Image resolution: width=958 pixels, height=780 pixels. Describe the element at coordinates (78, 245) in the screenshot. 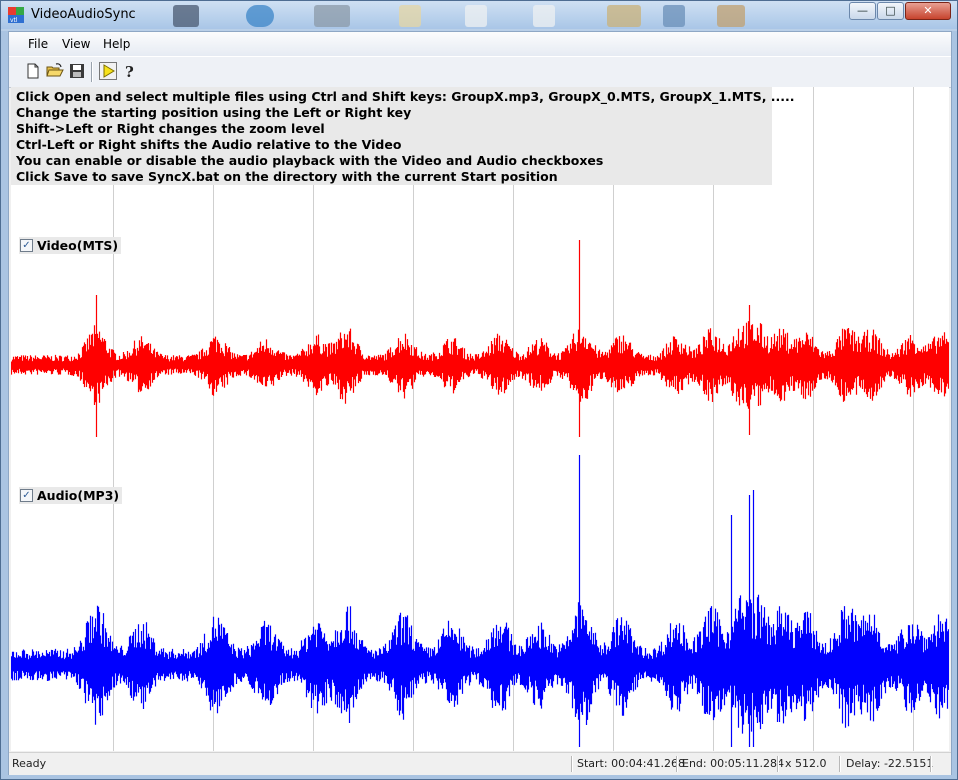

I see `video-track-label: Video(MTS)` at that location.